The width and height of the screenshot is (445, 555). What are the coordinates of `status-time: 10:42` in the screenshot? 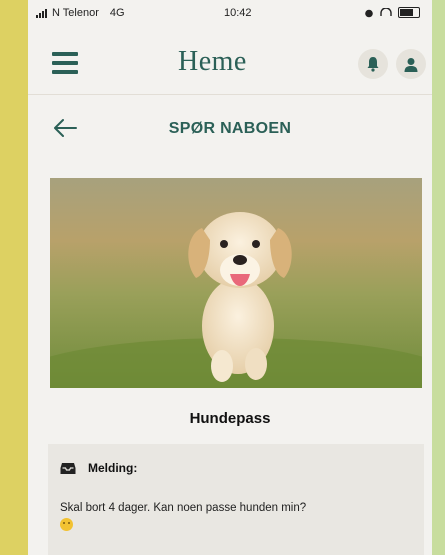 It's located at (238, 13).